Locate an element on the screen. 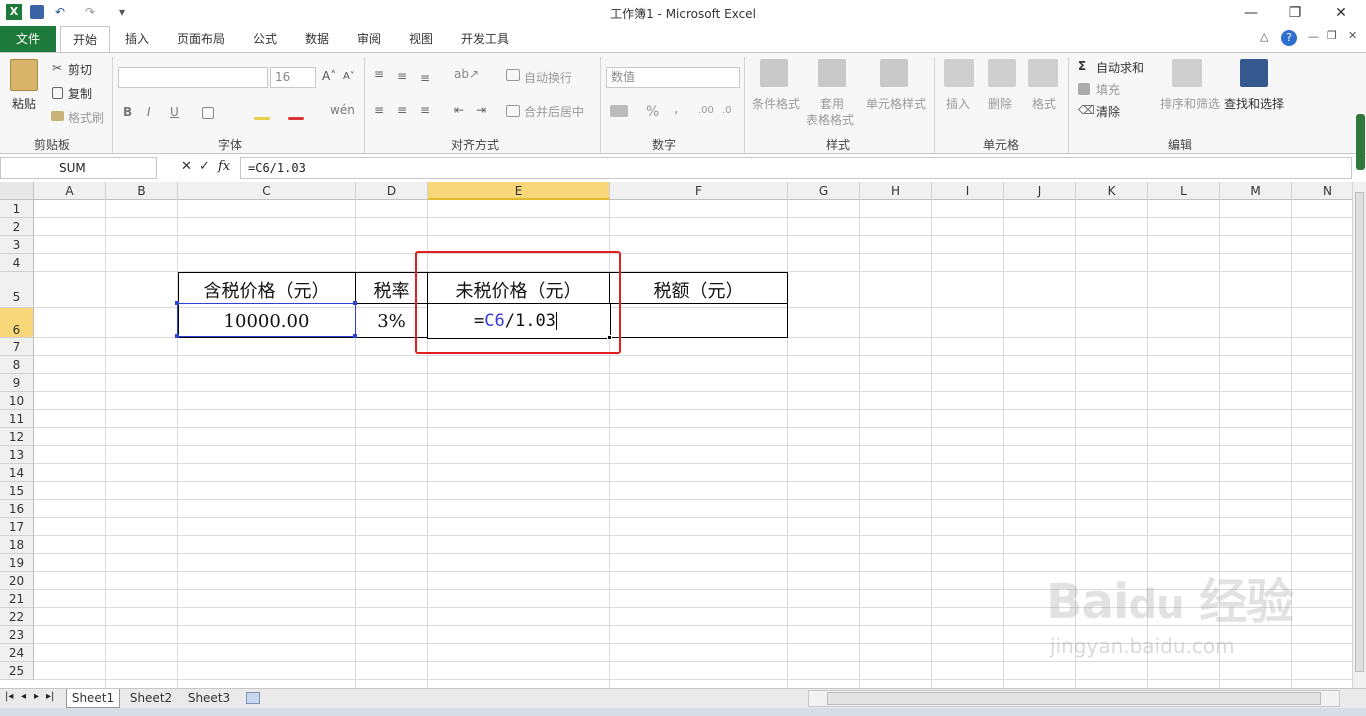 The width and height of the screenshot is (1366, 716). format-as-table-line1: 套用 is located at coordinates (832, 103).